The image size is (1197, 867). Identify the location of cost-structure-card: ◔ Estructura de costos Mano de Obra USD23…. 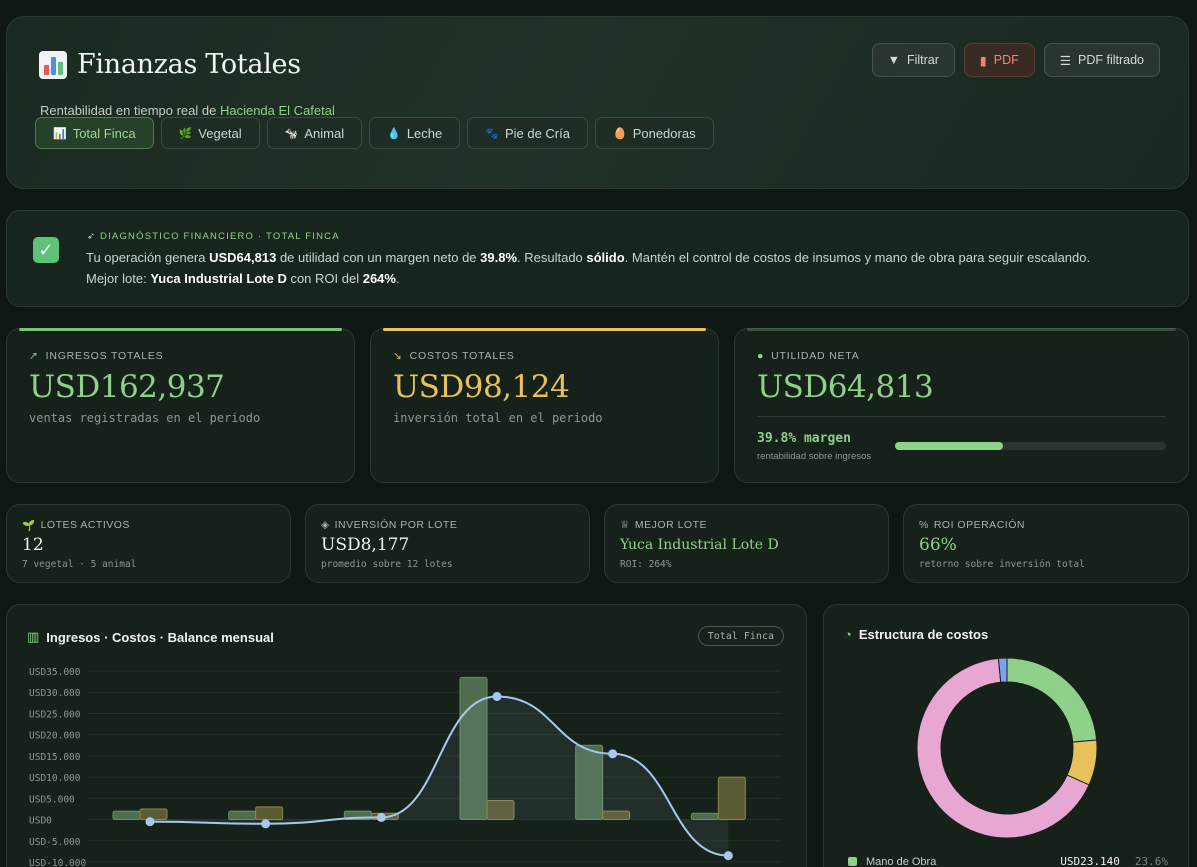
(1006, 735).